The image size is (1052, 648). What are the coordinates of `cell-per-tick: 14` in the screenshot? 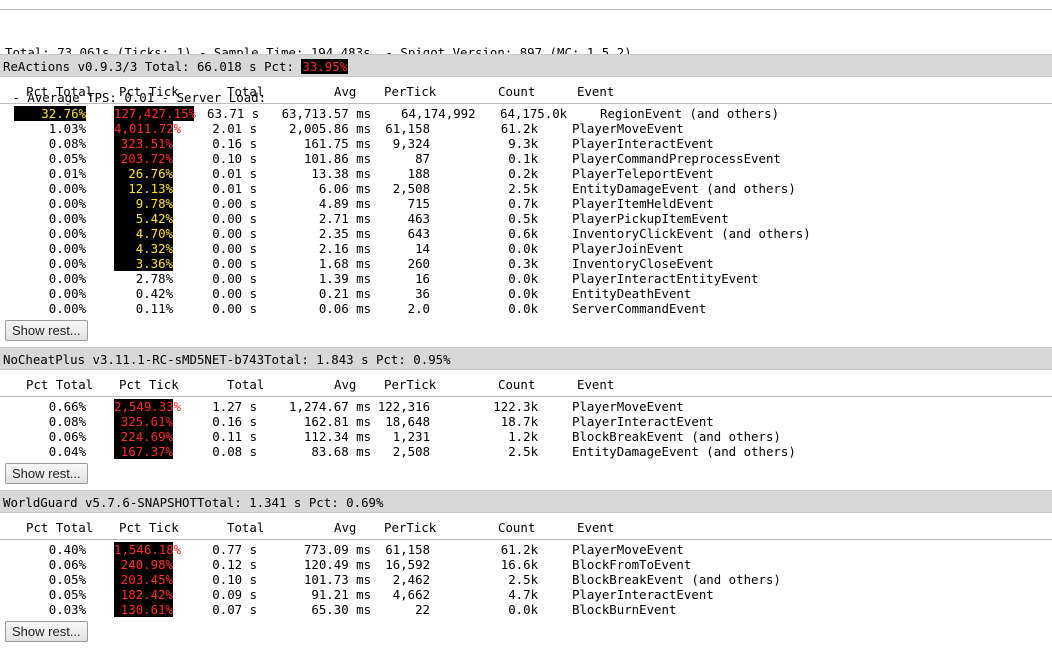 It's located at (423, 248).